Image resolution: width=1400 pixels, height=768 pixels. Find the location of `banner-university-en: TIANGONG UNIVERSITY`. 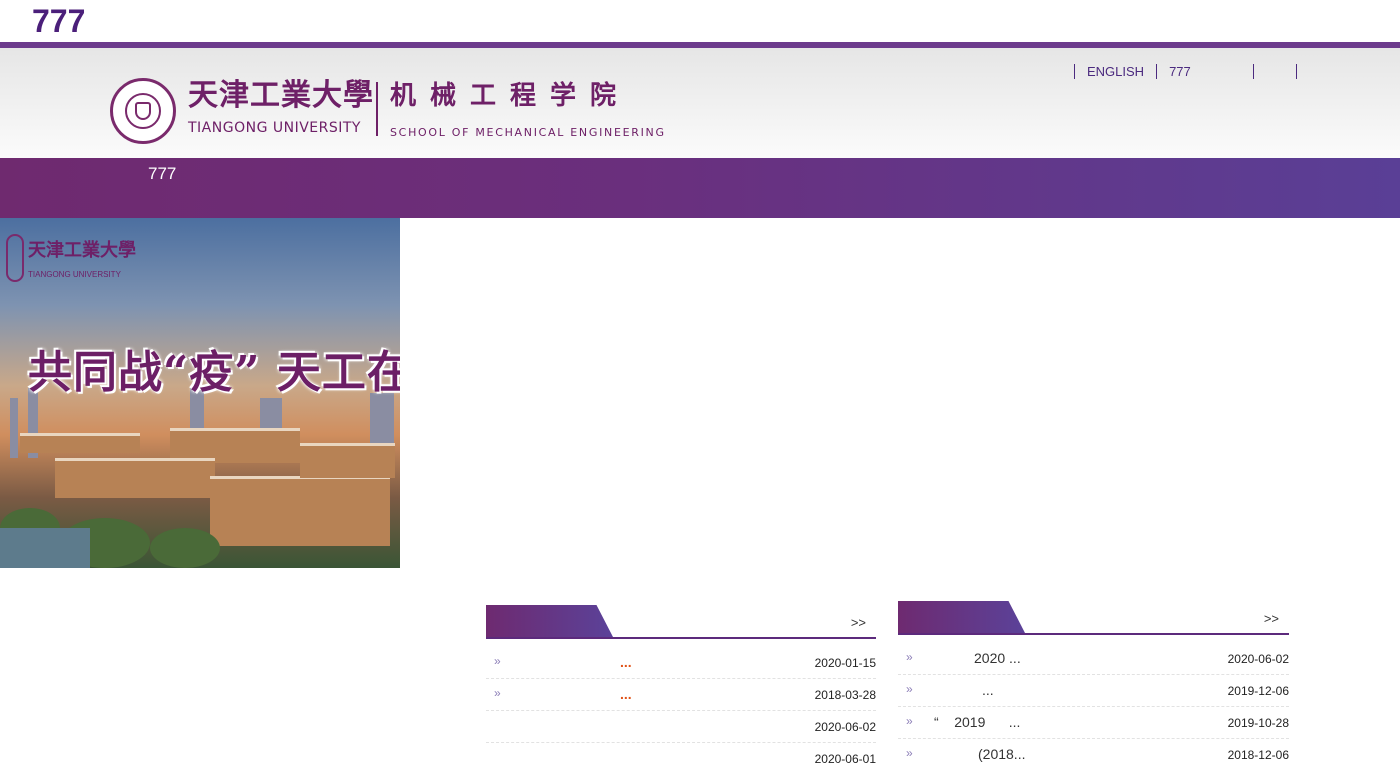

banner-university-en: TIANGONG UNIVERSITY is located at coordinates (74, 274).